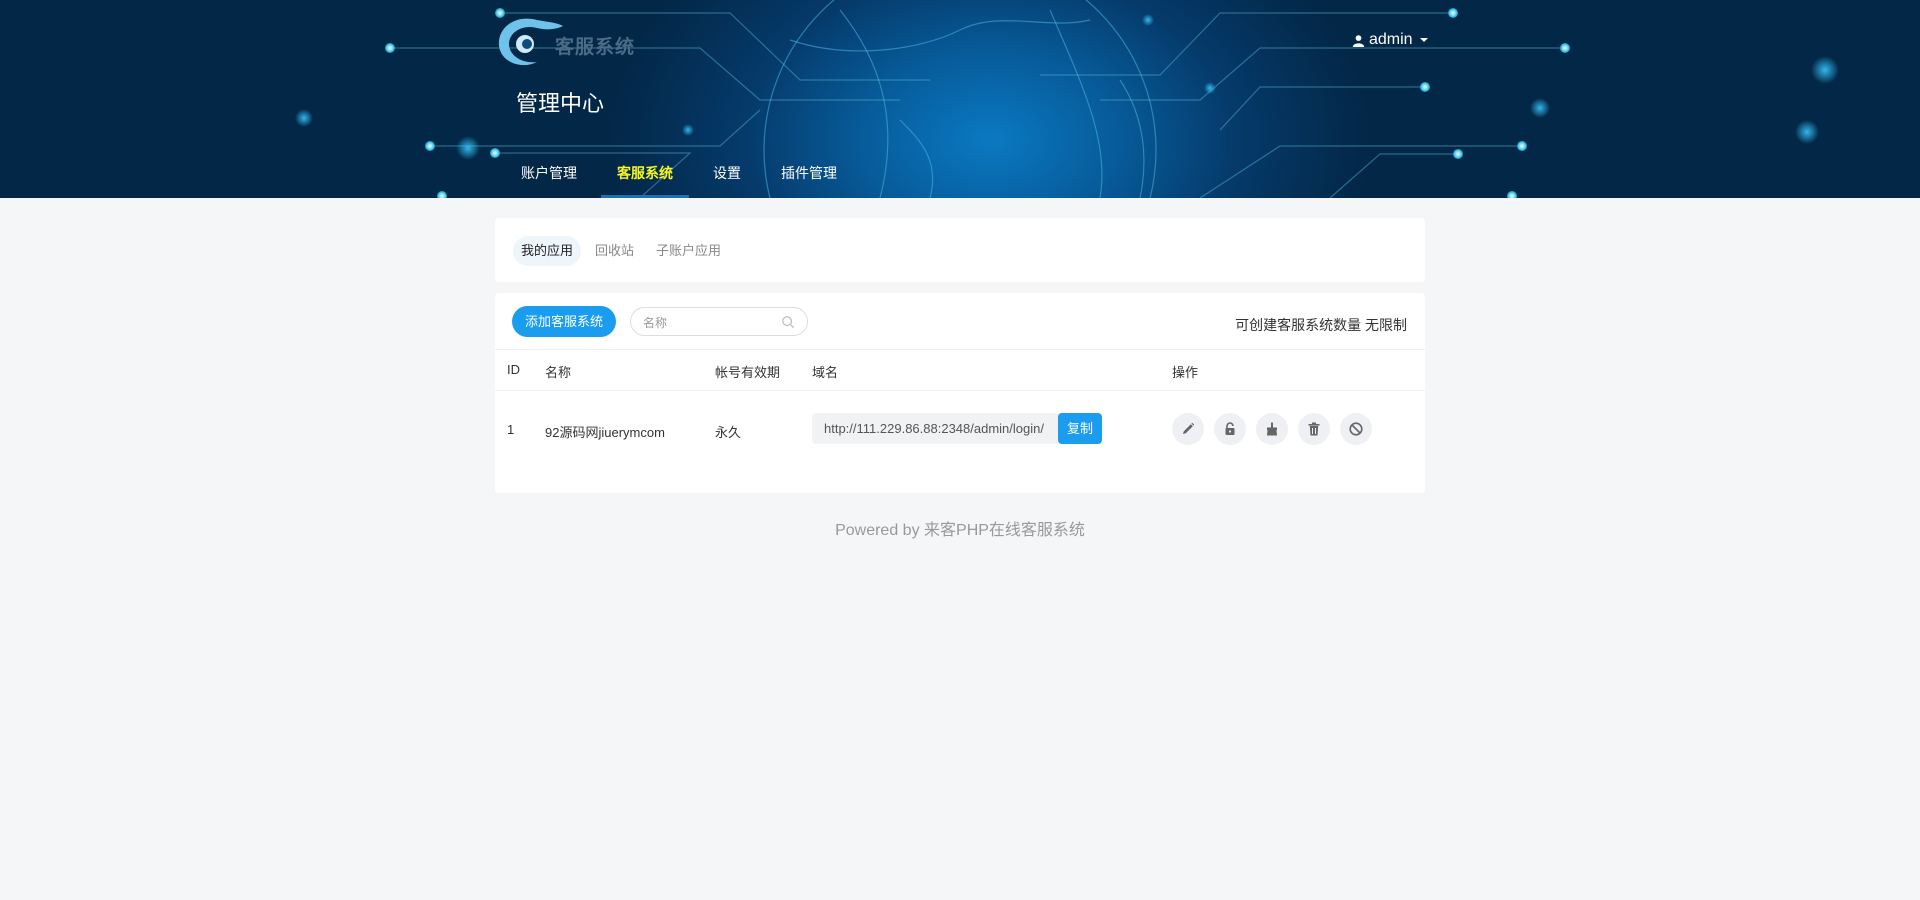 Image resolution: width=1920 pixels, height=900 pixels. I want to click on chevron-down-icon, so click(1423, 40).